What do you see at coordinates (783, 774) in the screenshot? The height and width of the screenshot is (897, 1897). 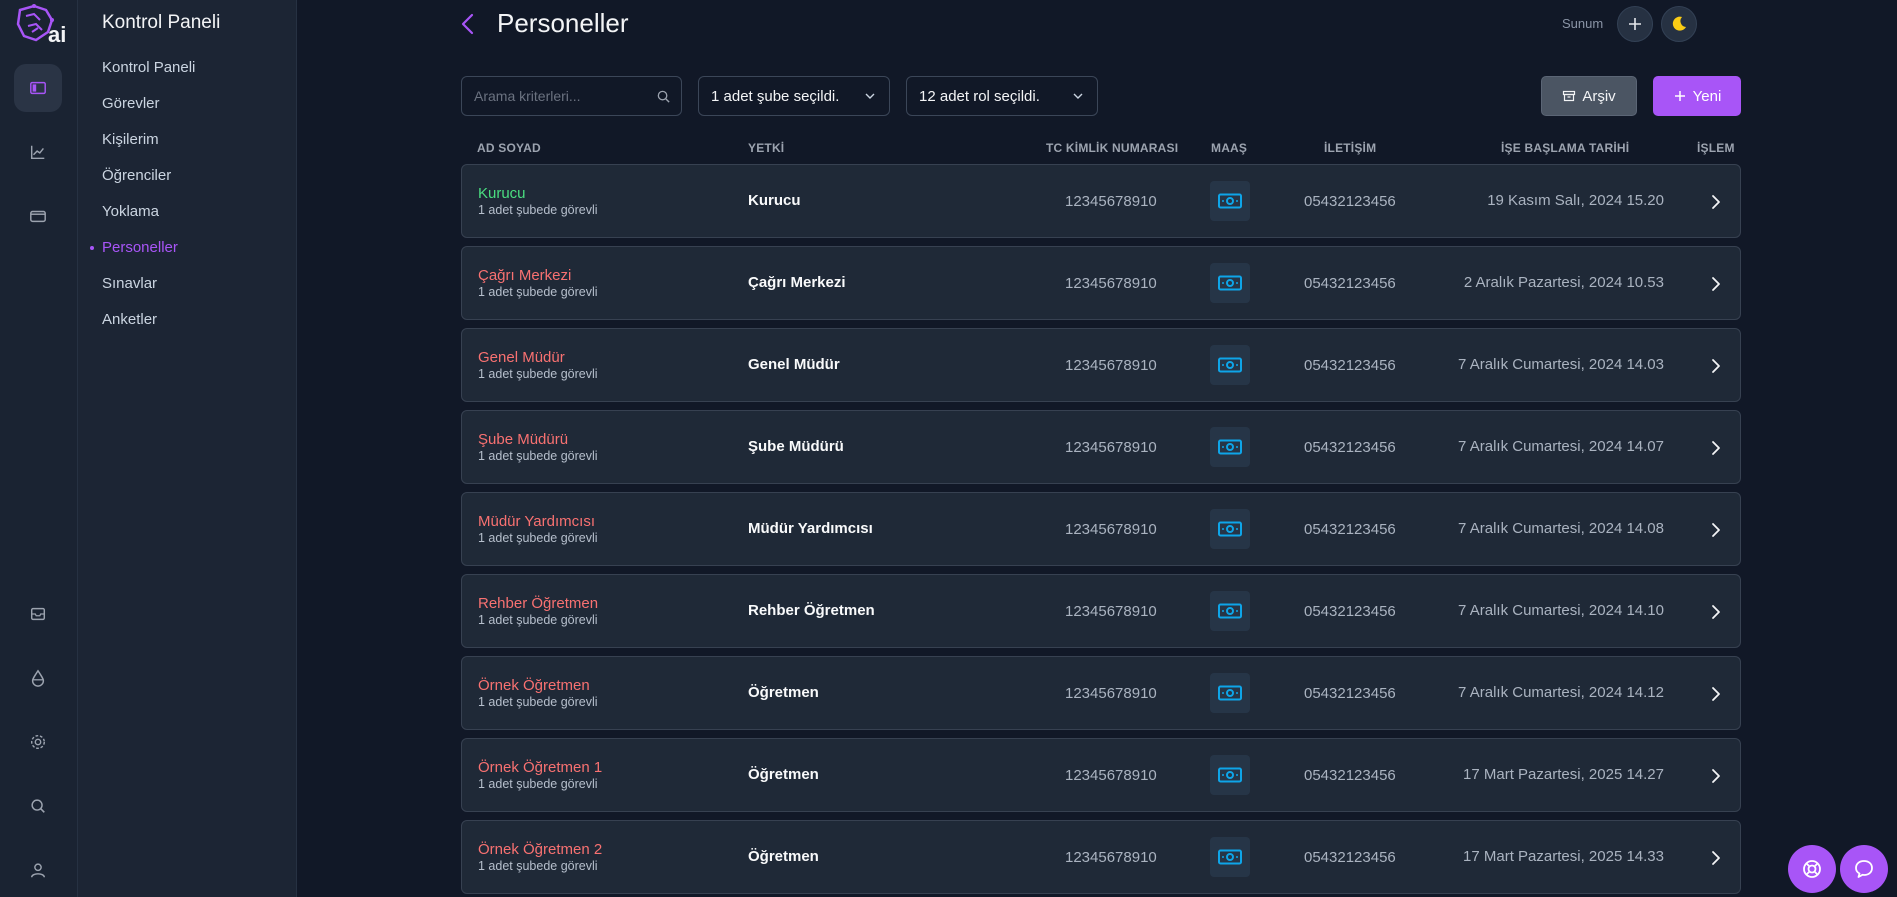 I see `staff-role: Öğretmen` at bounding box center [783, 774].